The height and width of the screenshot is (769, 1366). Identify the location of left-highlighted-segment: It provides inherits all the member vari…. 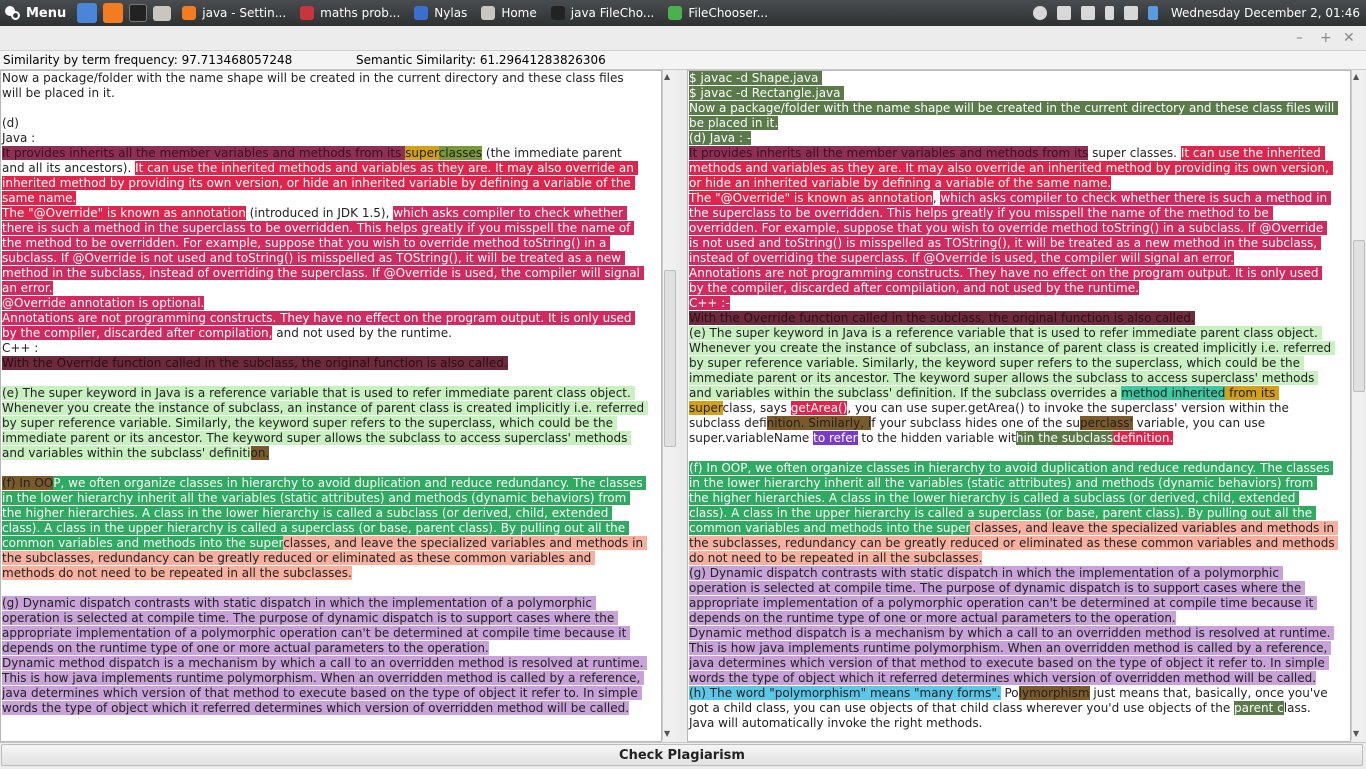
(204, 153).